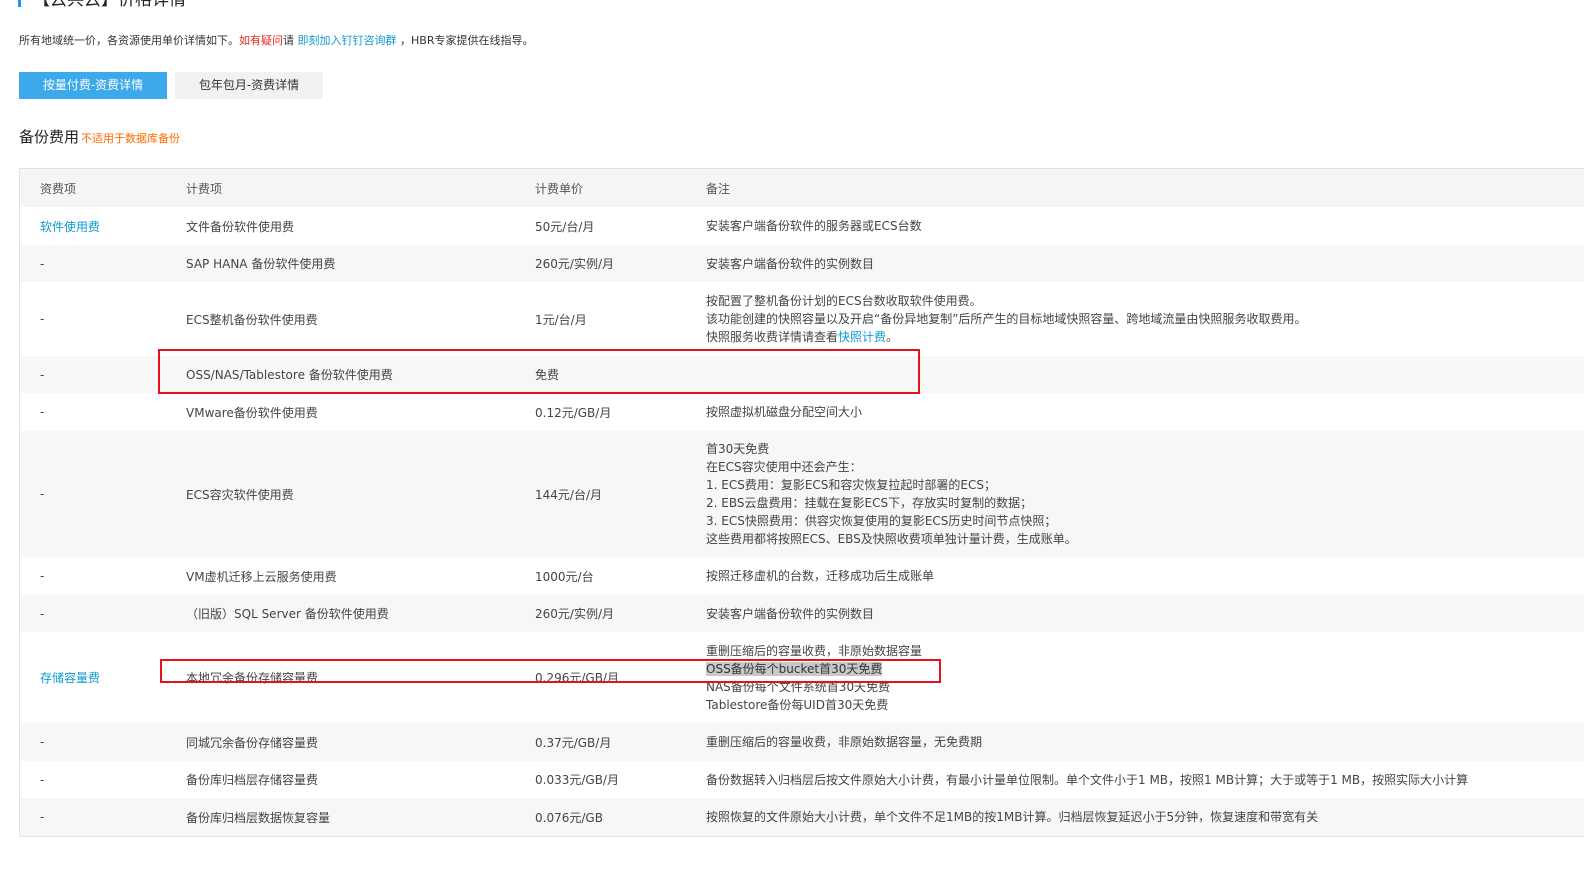  Describe the element at coordinates (129, 40) in the screenshot. I see `intro-text-1: 所有地域统一价，各资源使用单价详情如下。` at that location.